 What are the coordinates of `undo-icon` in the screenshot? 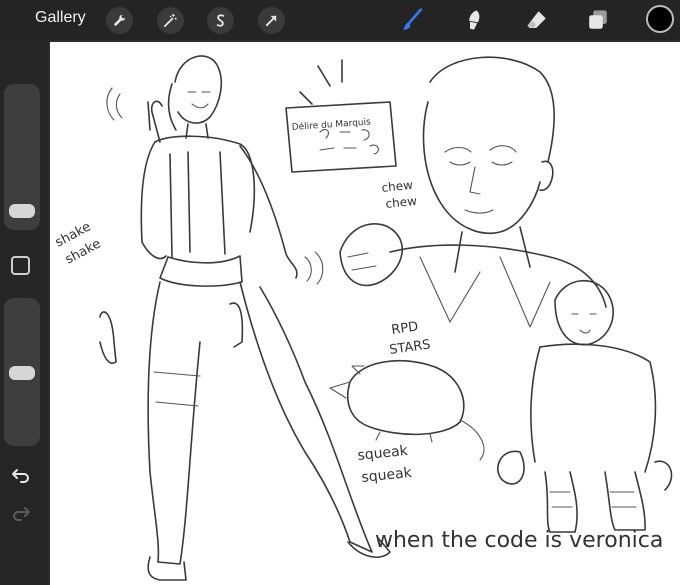 It's located at (21, 475).